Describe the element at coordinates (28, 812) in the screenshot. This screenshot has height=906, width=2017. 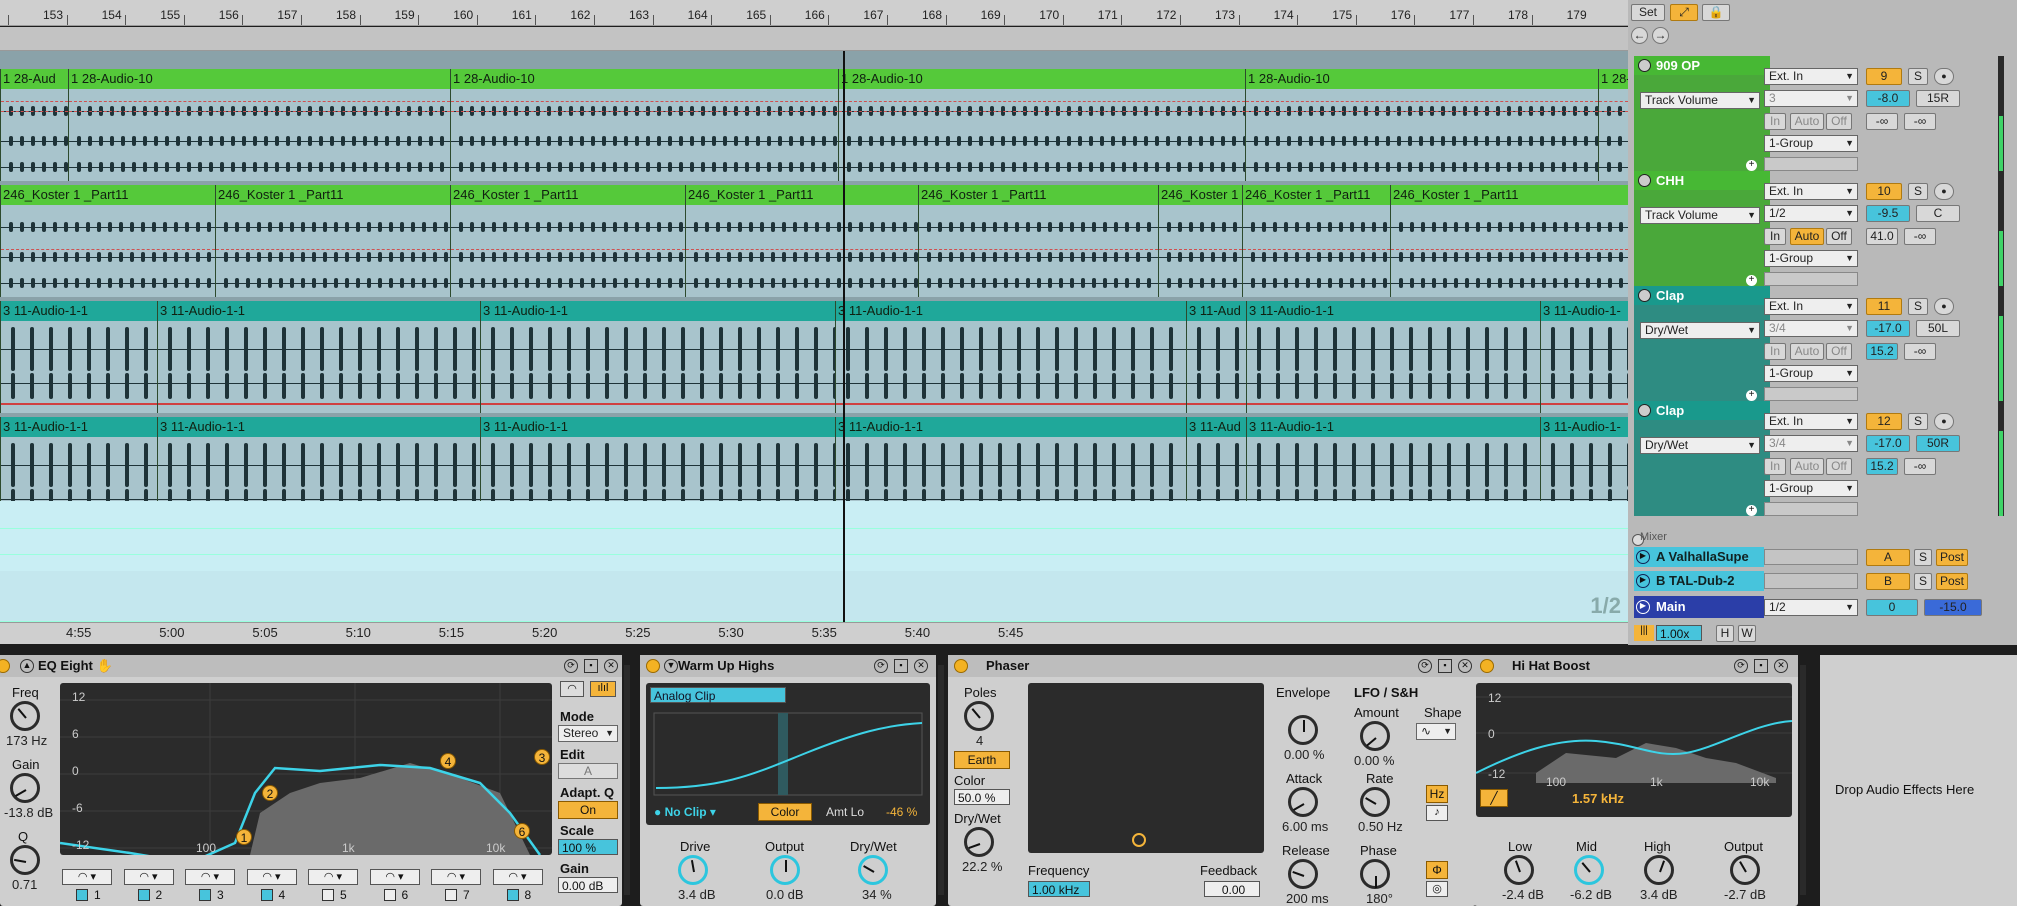
I see `eq-gain-value: -13.8 dB` at that location.